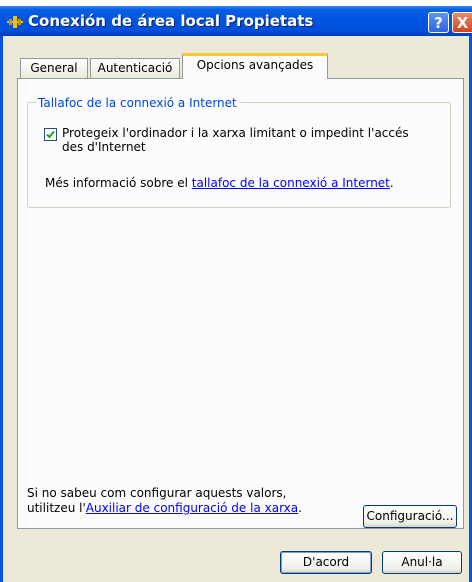 The height and width of the screenshot is (582, 472). I want to click on firewall-group-title: Tallafoc de la connexió a Internet, so click(137, 103).